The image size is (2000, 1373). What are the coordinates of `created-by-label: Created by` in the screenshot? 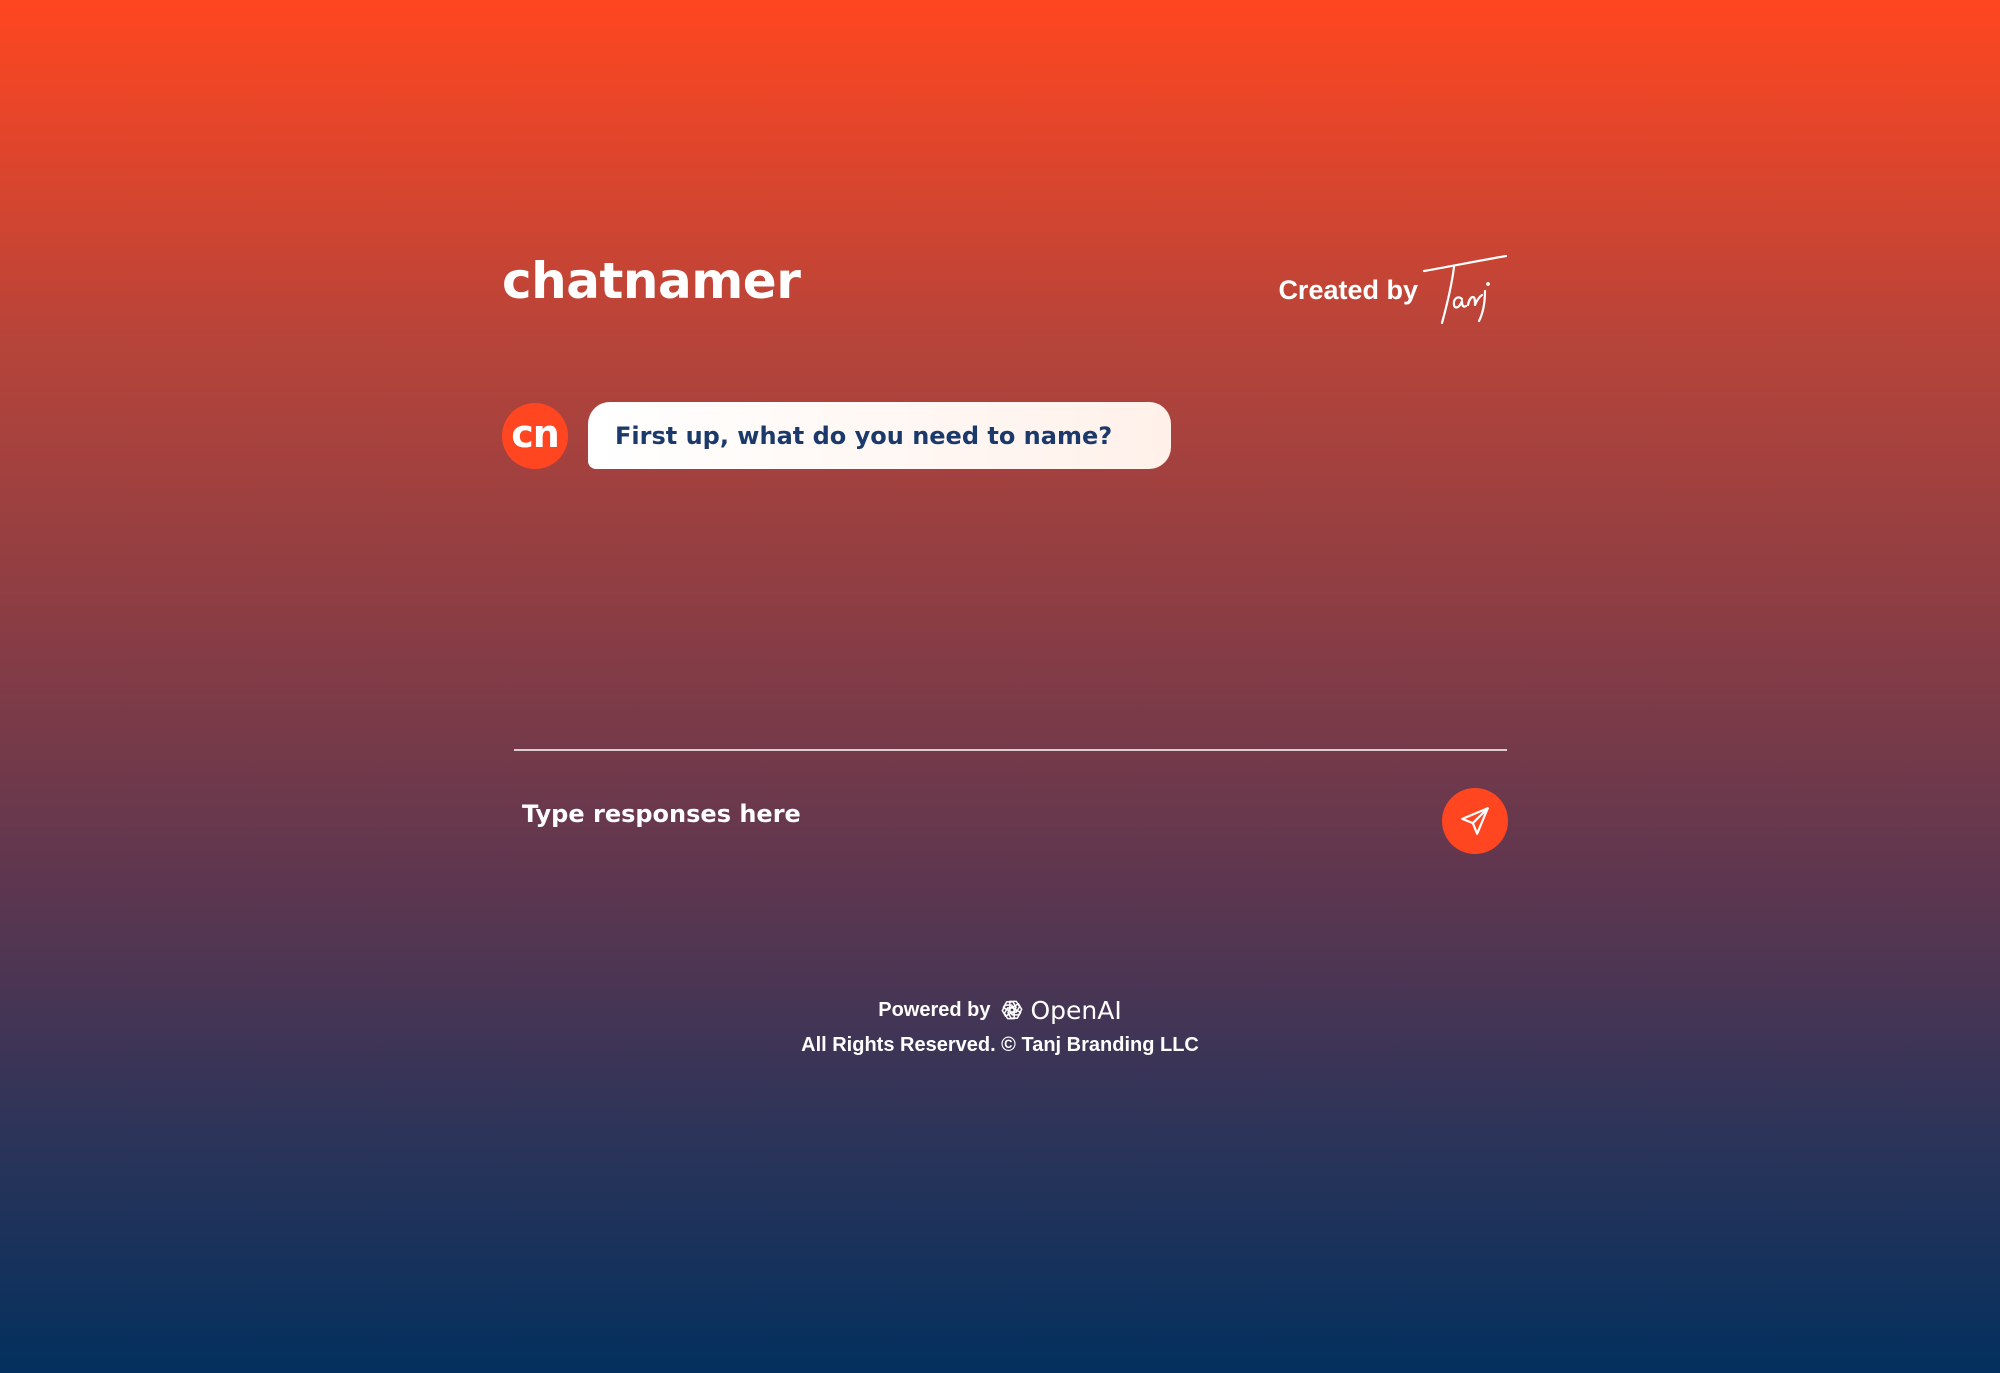 It's located at (1348, 289).